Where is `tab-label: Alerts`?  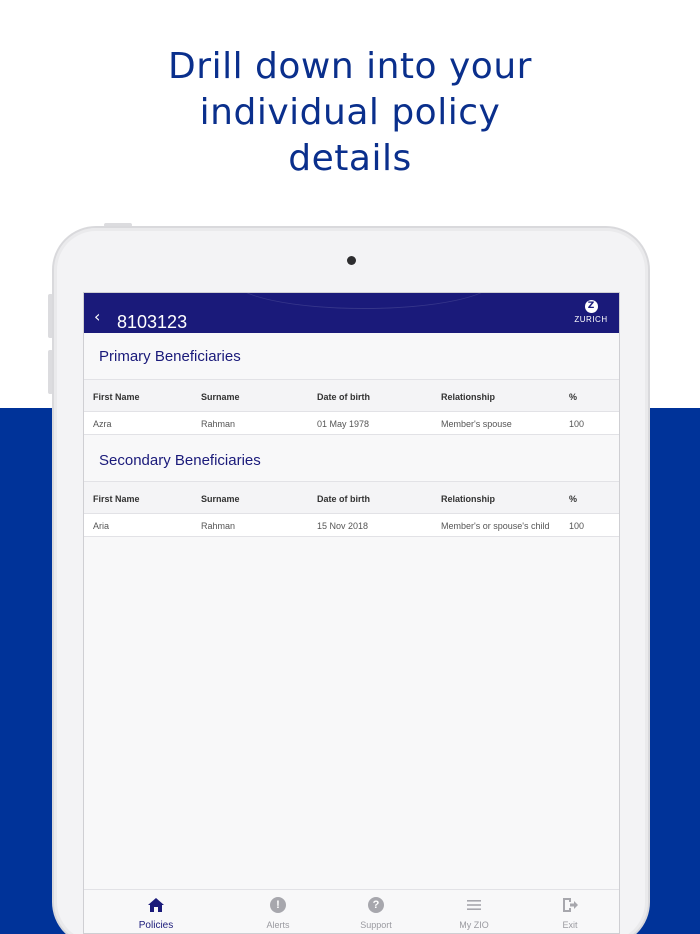
tab-label: Alerts is located at coordinates (278, 925).